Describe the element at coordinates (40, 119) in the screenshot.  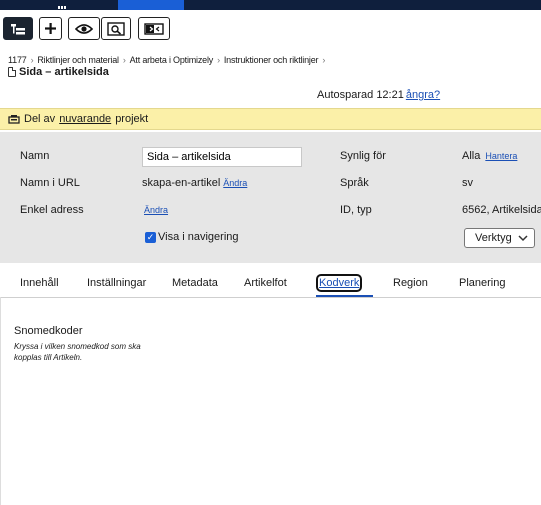
I see `project-prefix: Del av` at that location.